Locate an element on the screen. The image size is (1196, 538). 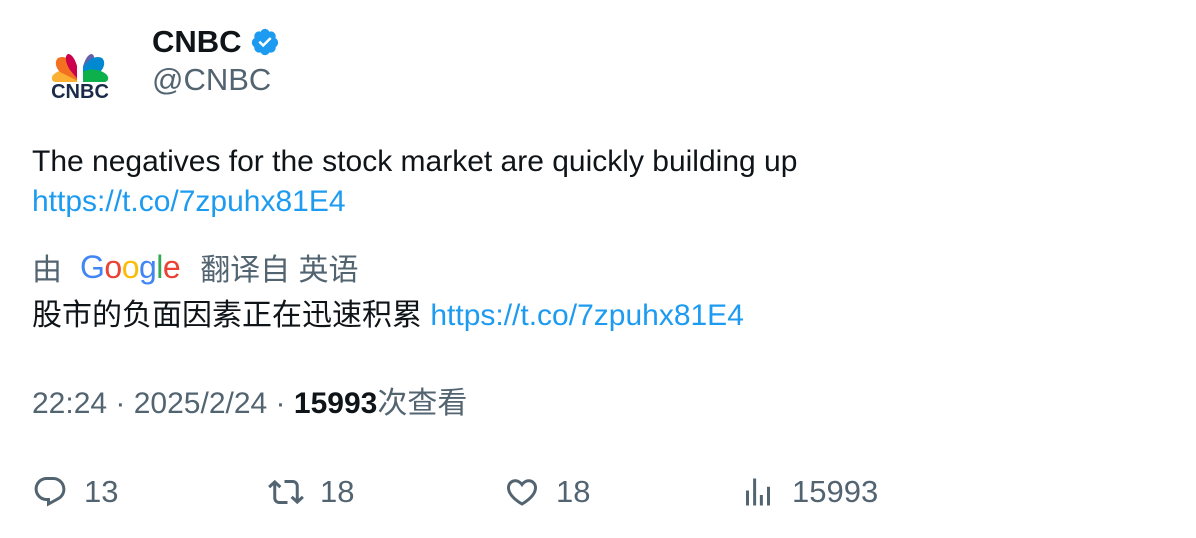
tweet-time: 22:24 is located at coordinates (69, 403).